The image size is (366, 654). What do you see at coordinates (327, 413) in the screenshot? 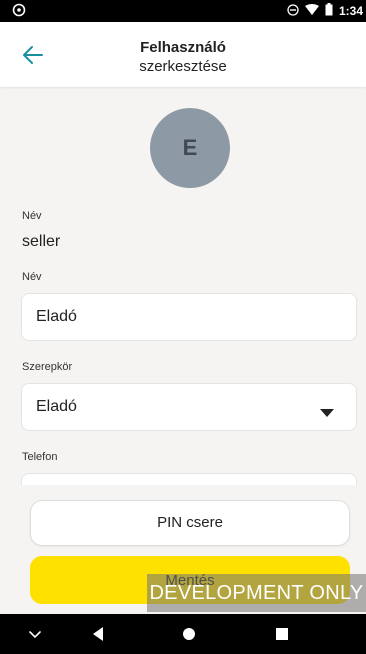
I see `dropdown-caret-icon` at bounding box center [327, 413].